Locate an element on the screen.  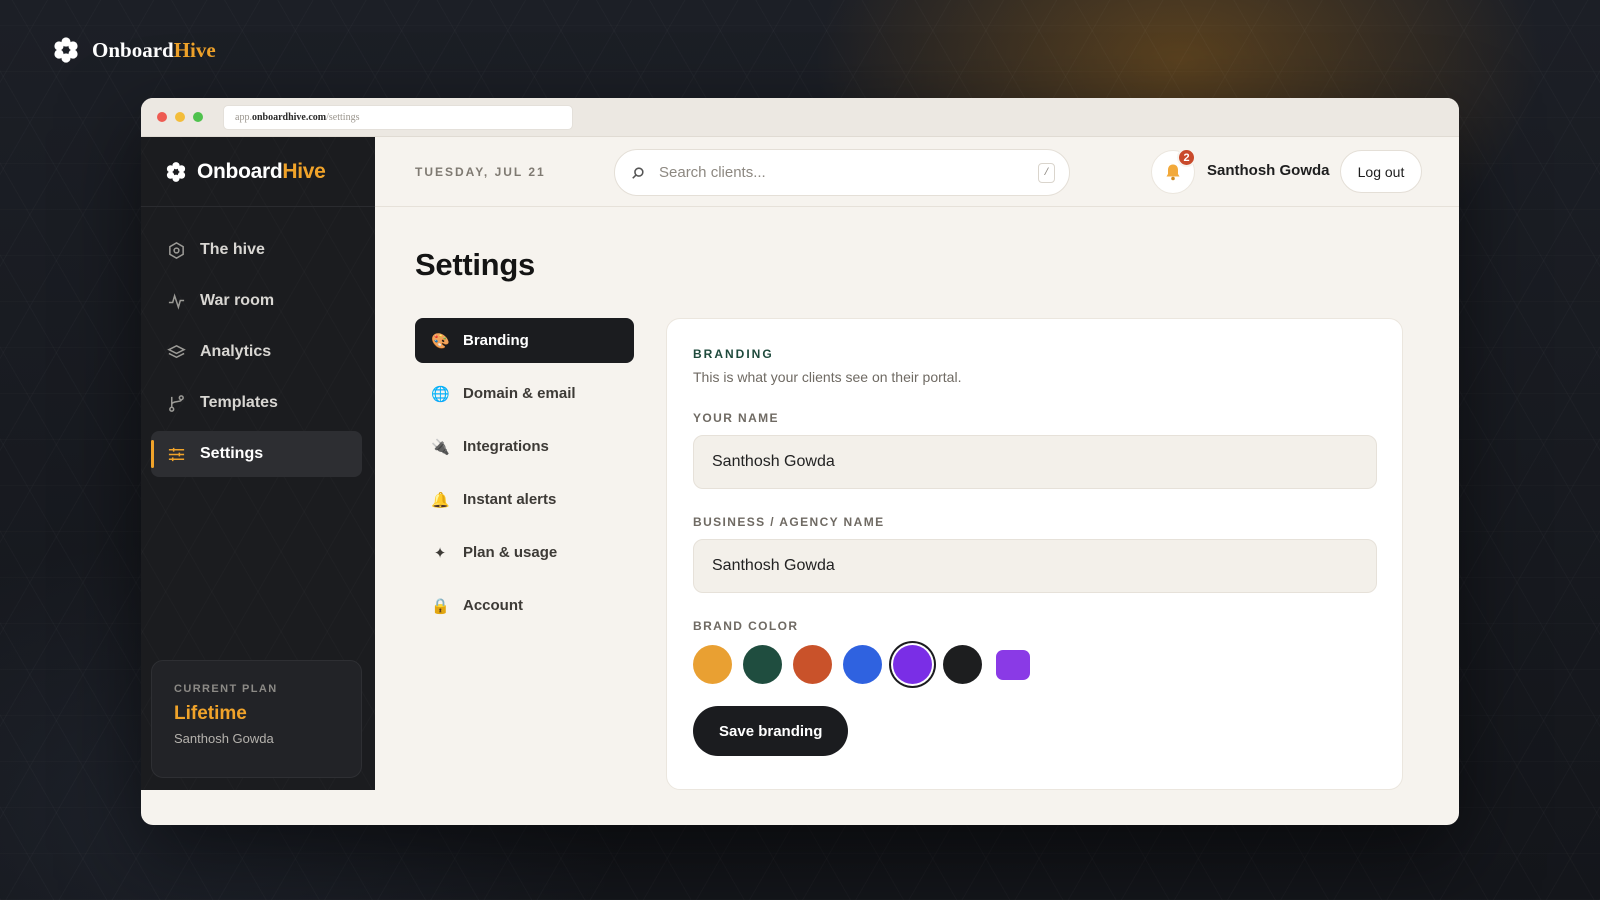
sidebar-item-settings: Settings is located at coordinates (256, 454).